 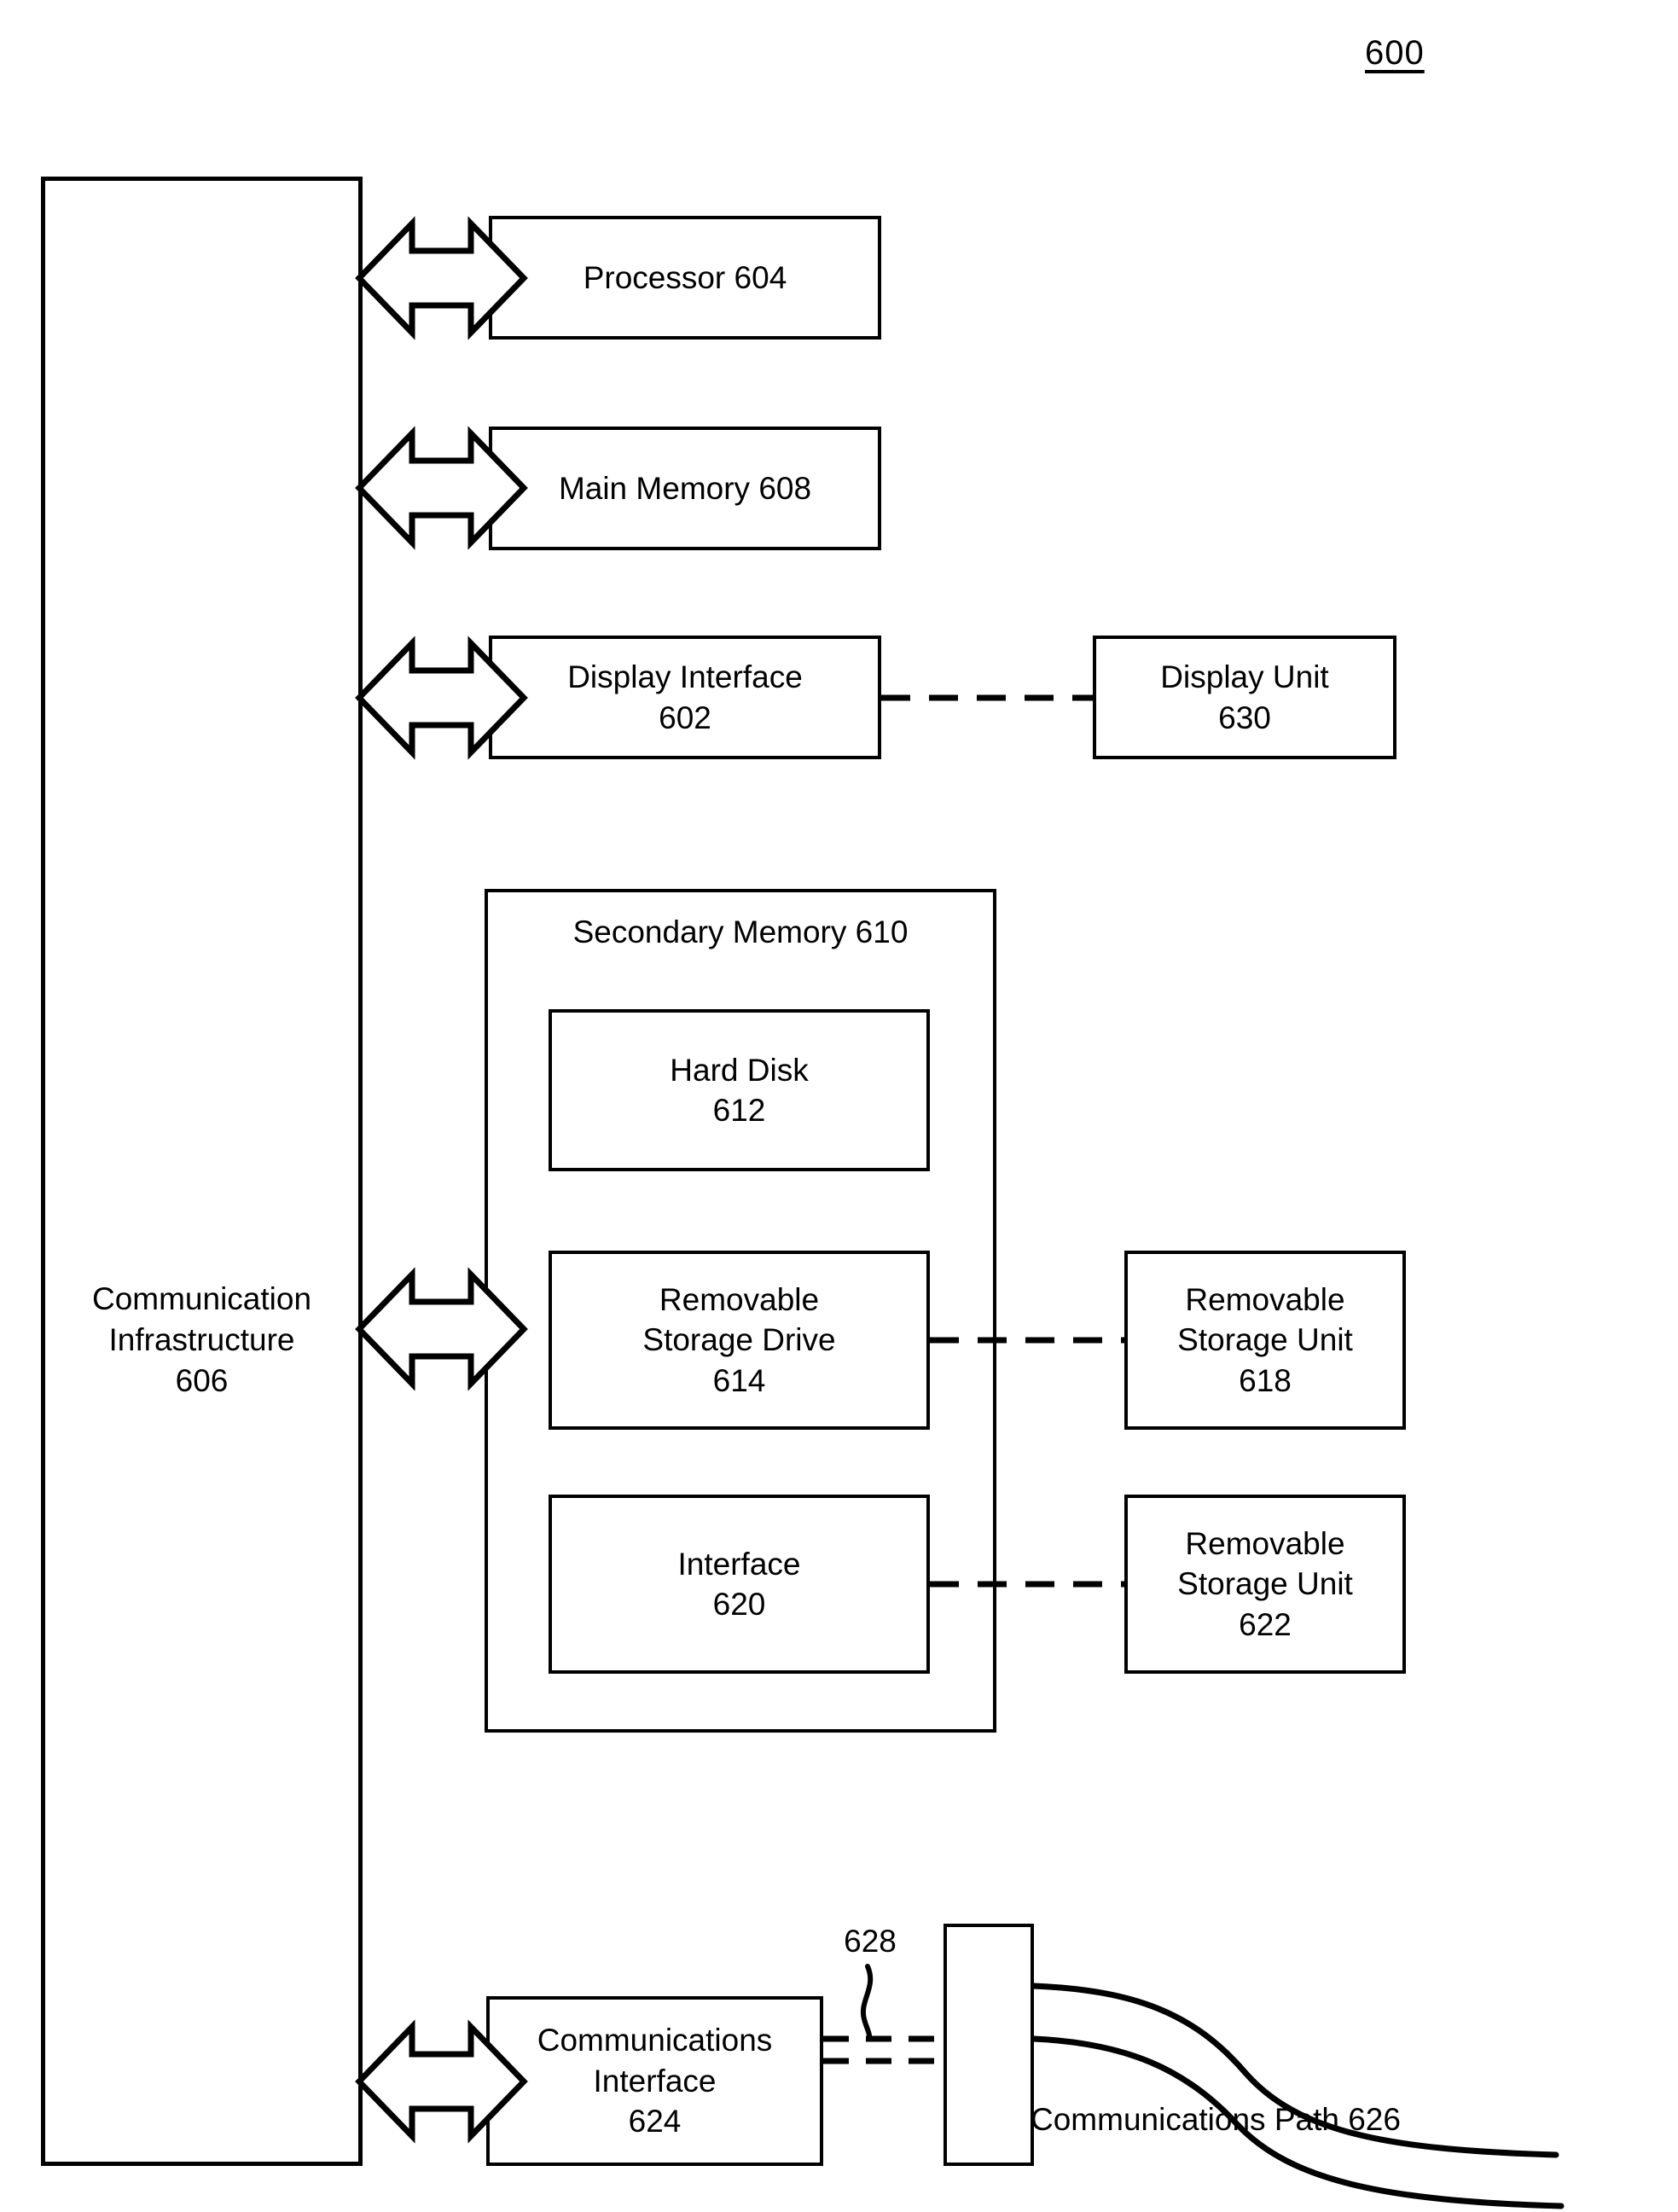 I want to click on removable-storage-drive-label-line-3: 614, so click(x=739, y=1380).